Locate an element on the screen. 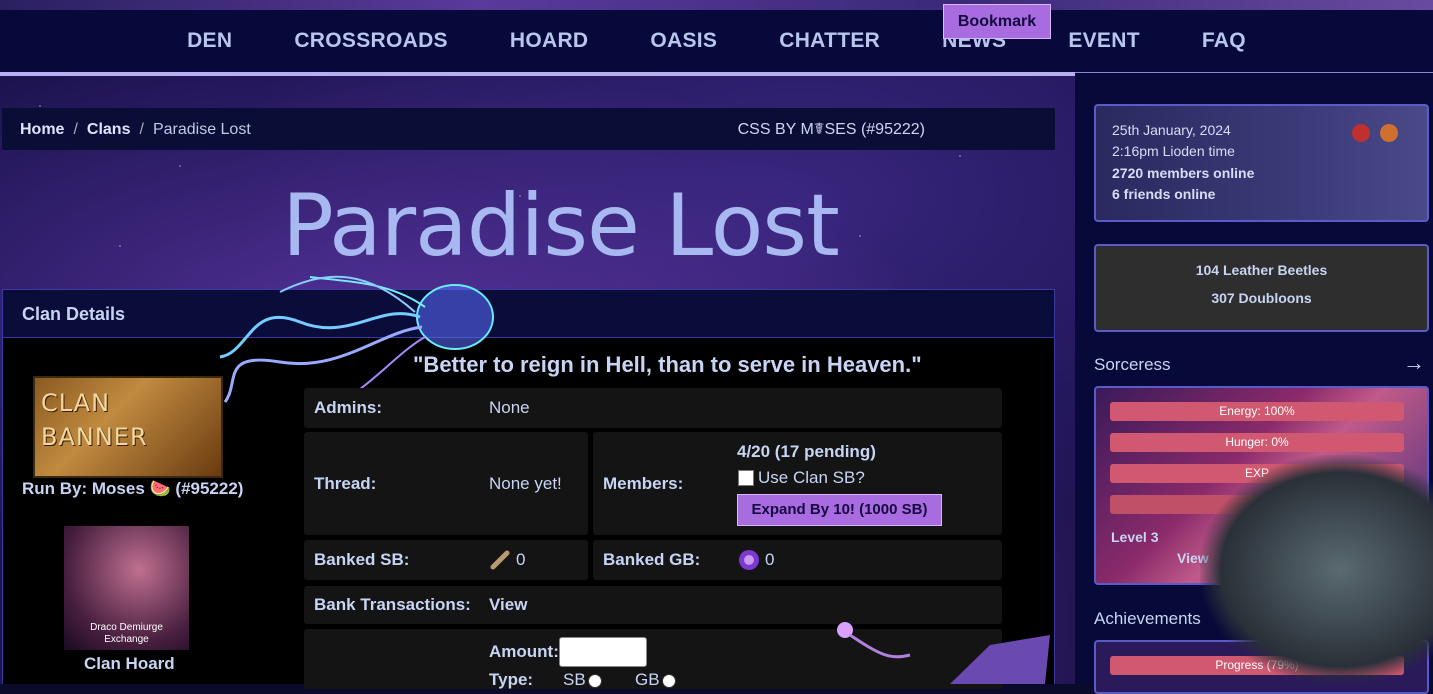 This screenshot has height=694, width=1433. expand-members-button: Expand By 10! (1000 SB) is located at coordinates (839, 510).